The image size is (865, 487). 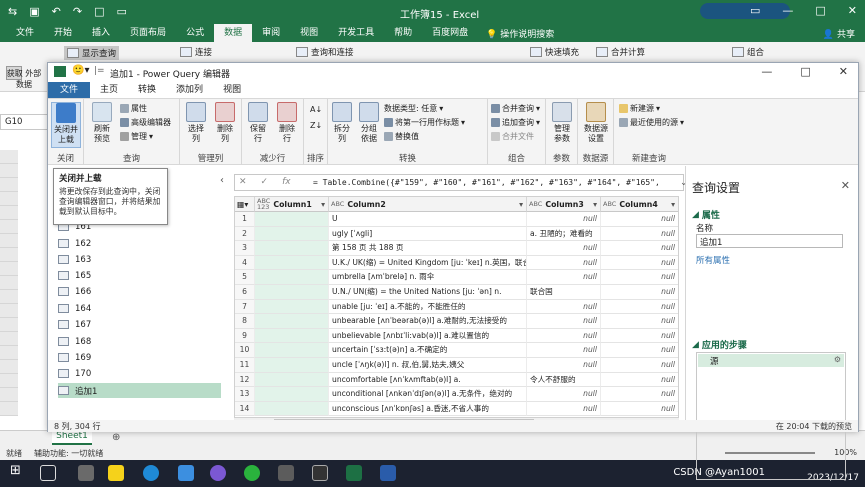 I want to click on redo-icon: ↷, so click(x=77, y=11).